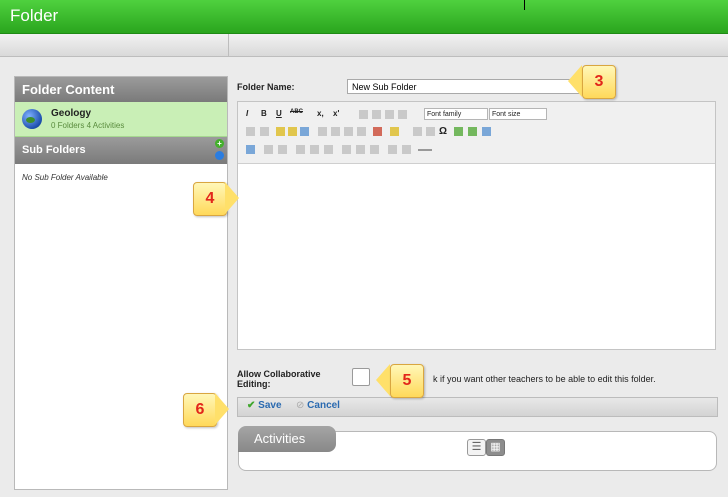  I want to click on superscript-button: x', so click(336, 113).